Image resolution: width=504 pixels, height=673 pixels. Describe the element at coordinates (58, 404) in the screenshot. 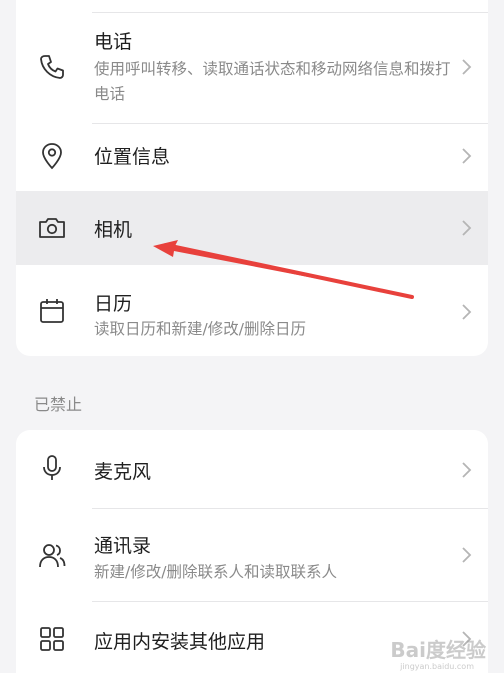

I see `section-label-denied: 已禁止` at that location.